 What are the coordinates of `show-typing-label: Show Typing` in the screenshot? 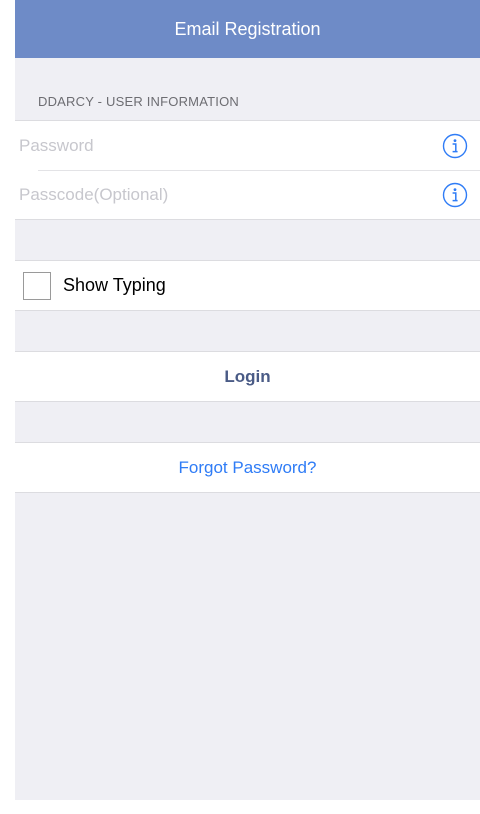 It's located at (114, 285).